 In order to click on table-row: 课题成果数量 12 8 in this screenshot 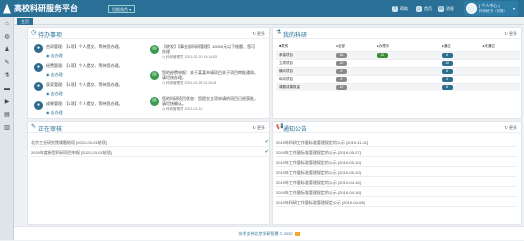, I will do `click(398, 86)`.